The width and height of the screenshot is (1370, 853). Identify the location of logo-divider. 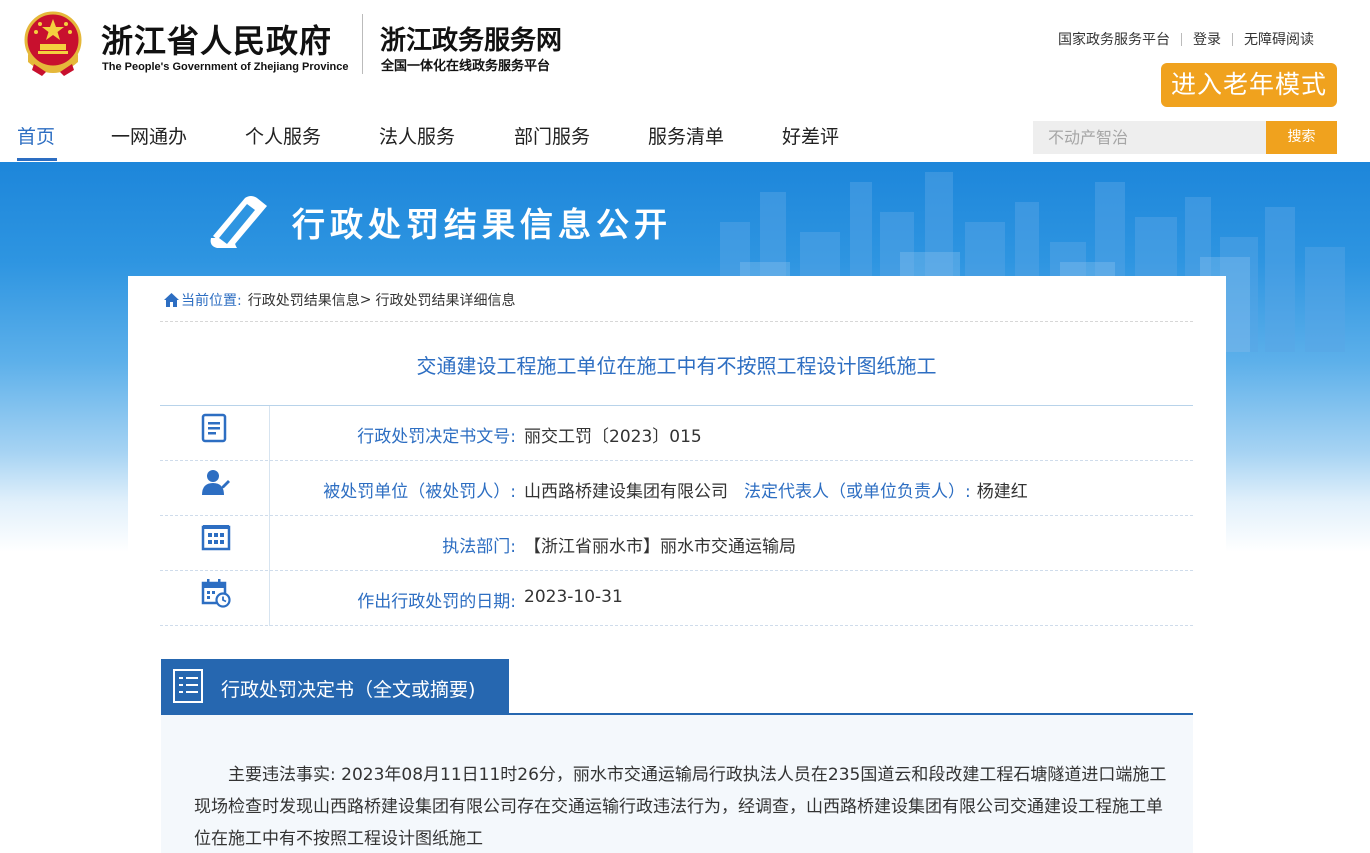
(362, 44).